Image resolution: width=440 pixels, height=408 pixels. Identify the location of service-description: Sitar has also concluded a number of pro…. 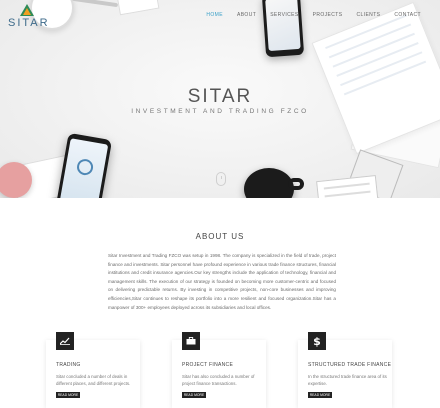
(218, 380).